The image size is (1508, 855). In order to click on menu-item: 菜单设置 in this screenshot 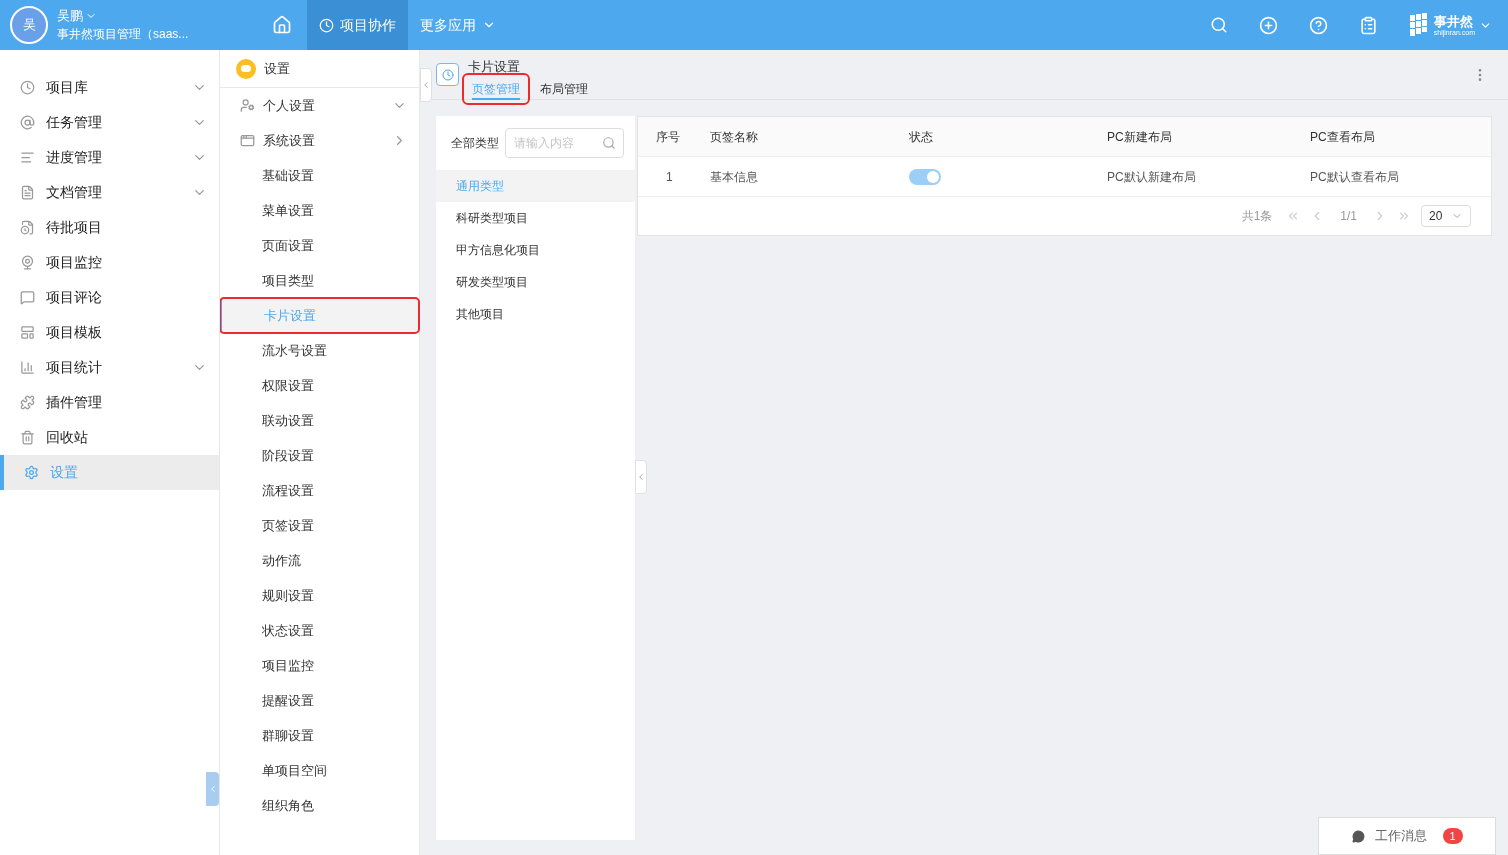, I will do `click(319, 210)`.